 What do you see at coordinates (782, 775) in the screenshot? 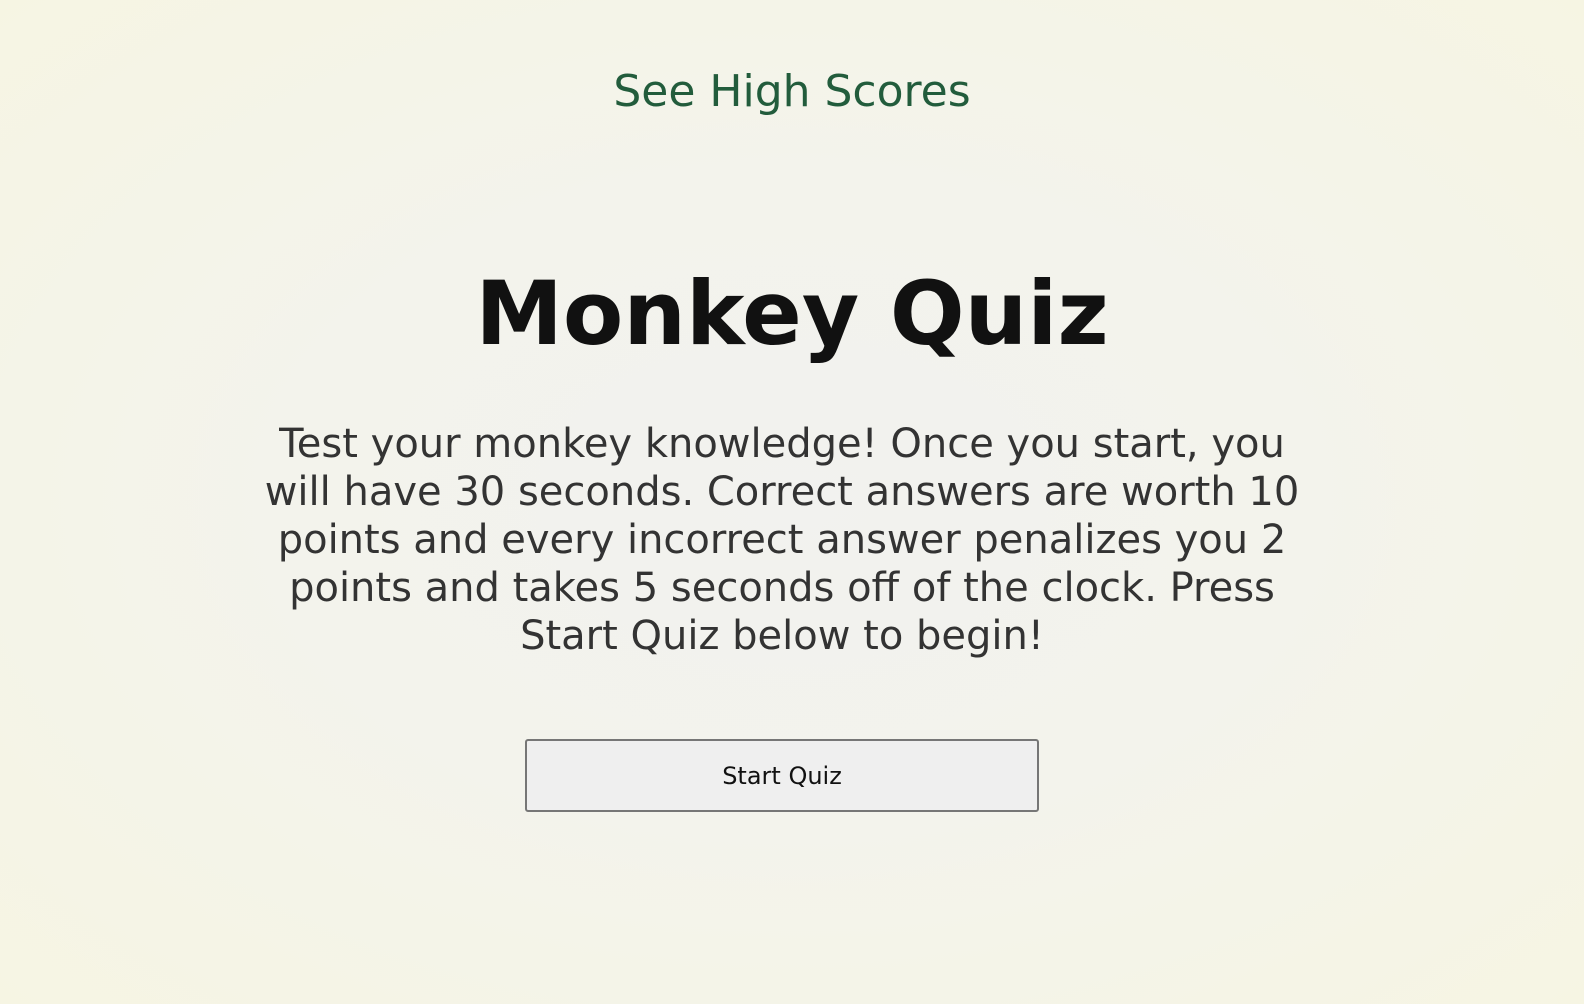
I see `start-quiz-button: Start Quiz` at bounding box center [782, 775].